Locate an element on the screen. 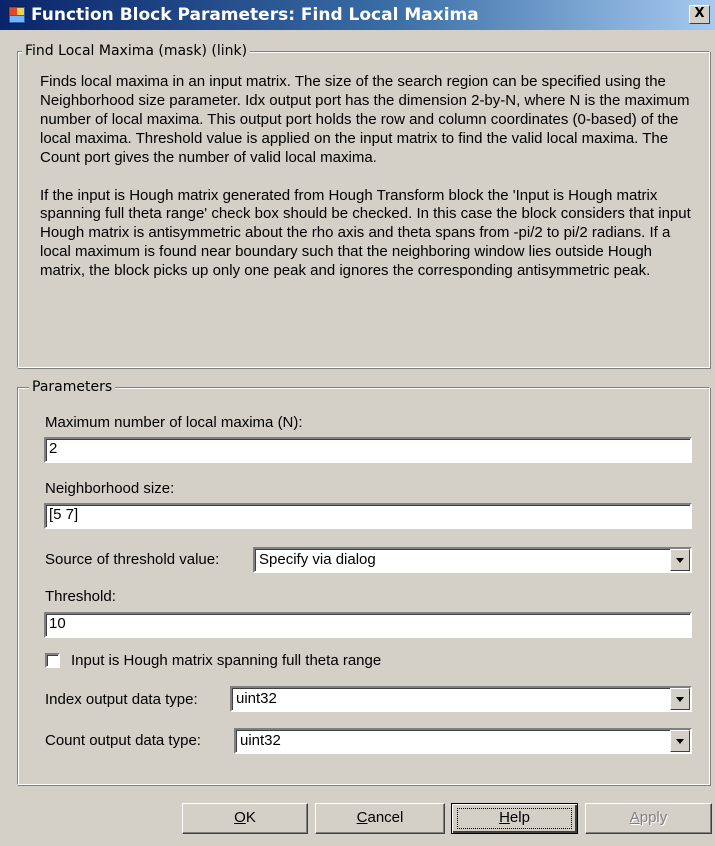  cancel-button: Cancel is located at coordinates (380, 818).